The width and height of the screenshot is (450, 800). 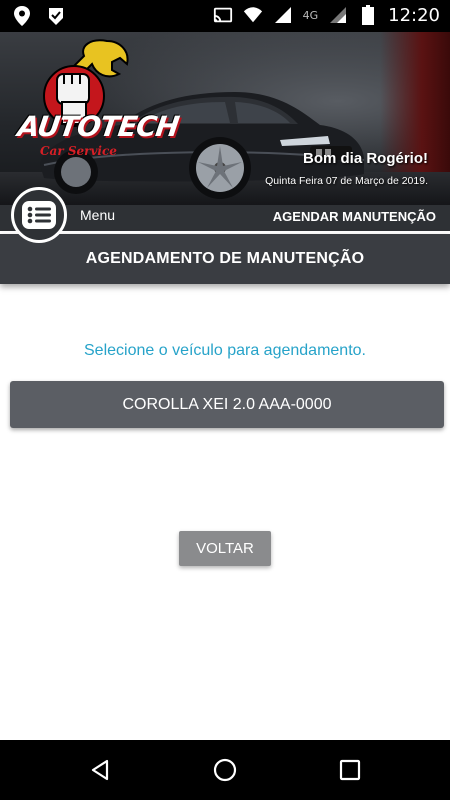 What do you see at coordinates (368, 15) in the screenshot?
I see `battery-icon` at bounding box center [368, 15].